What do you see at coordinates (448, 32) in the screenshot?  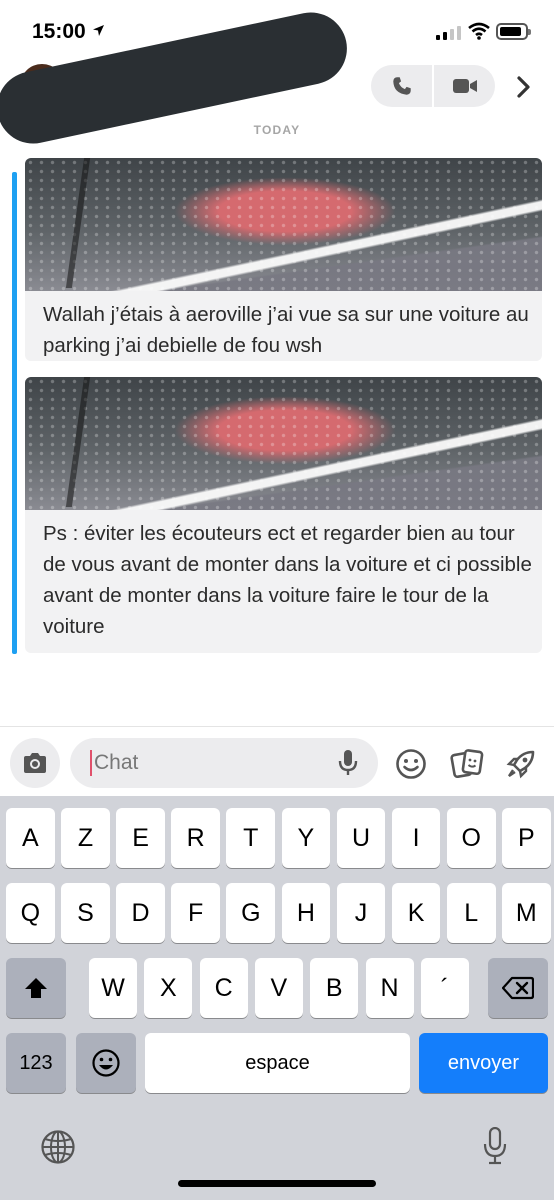 I see `signal-icon` at bounding box center [448, 32].